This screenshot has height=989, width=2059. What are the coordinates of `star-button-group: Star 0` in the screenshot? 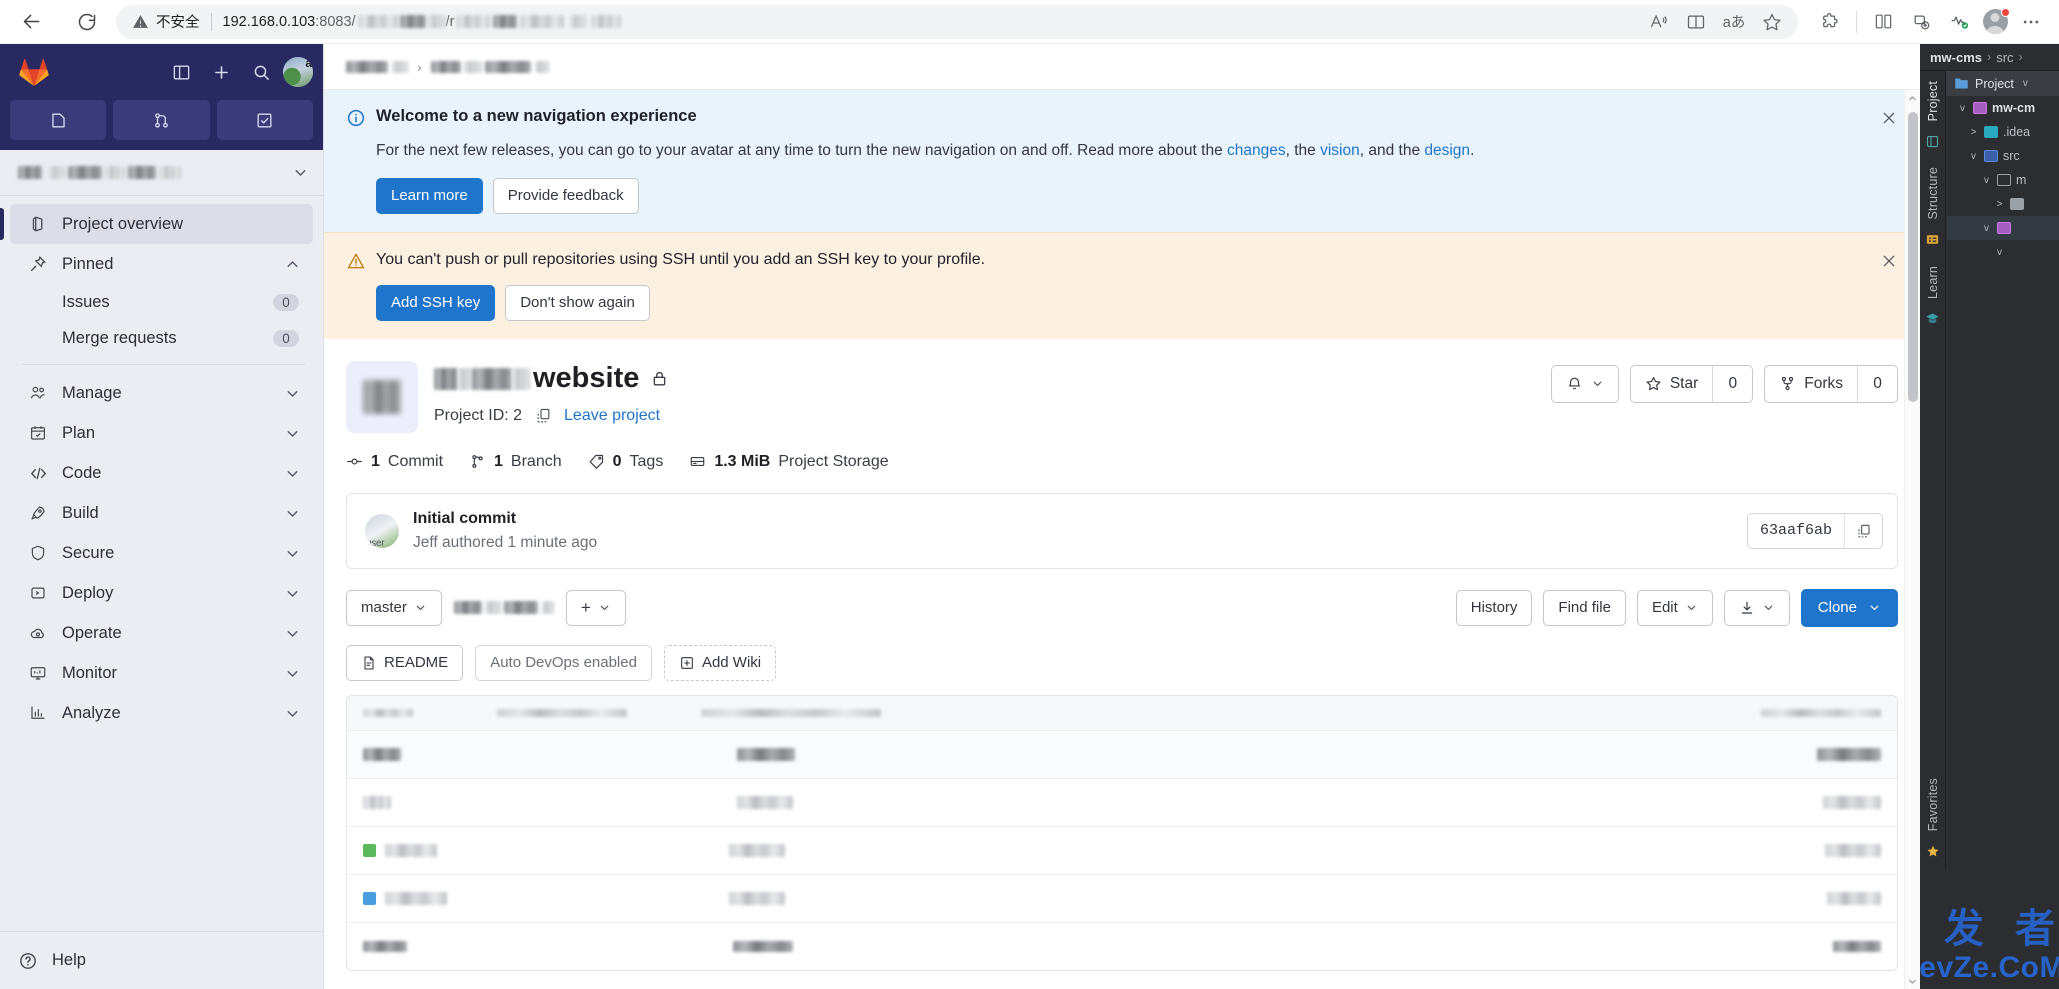 It's located at (1691, 383).